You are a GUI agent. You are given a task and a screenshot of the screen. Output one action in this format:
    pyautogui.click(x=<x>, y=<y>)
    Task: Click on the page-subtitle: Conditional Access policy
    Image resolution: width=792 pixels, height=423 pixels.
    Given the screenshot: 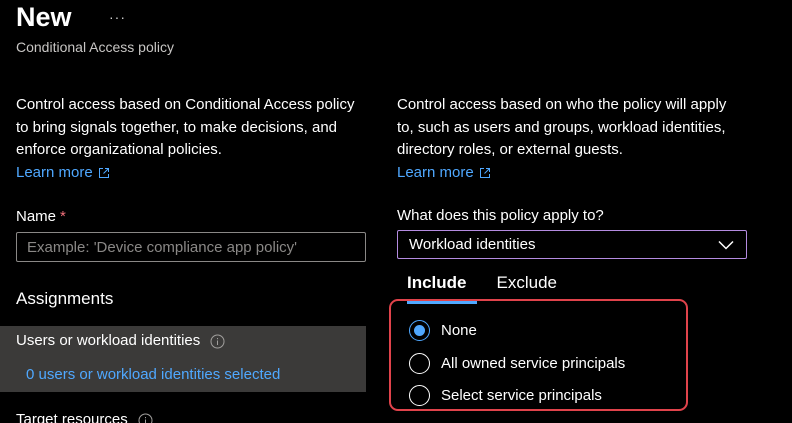 What is the action you would take?
    pyautogui.click(x=95, y=47)
    